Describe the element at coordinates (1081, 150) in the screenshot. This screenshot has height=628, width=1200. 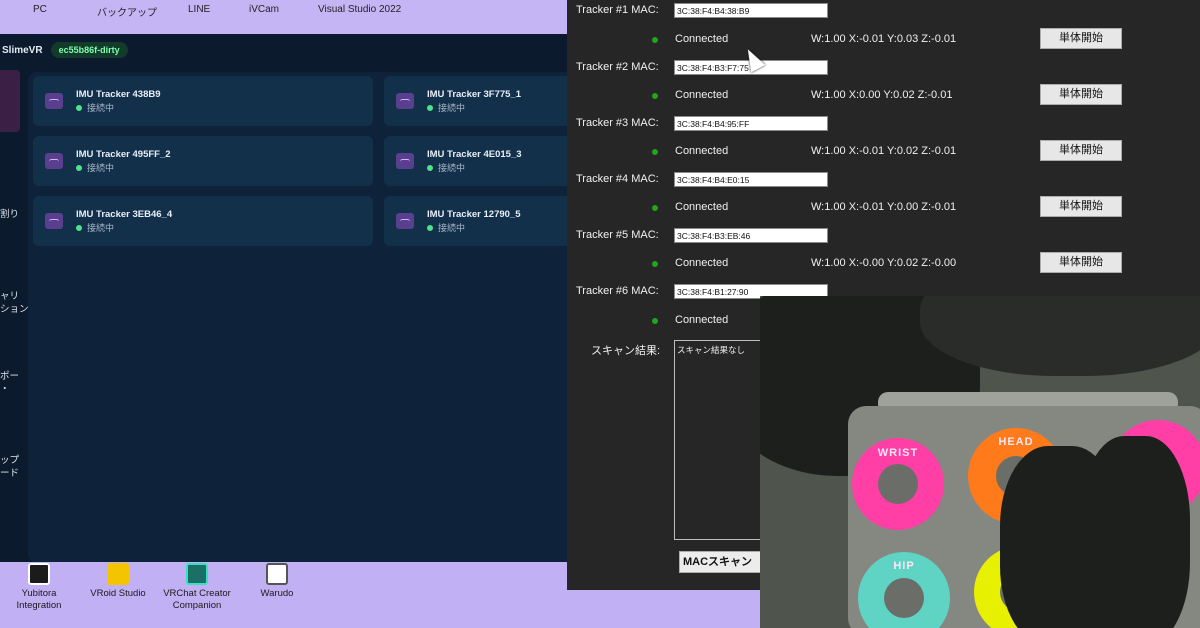
I see `tracker-3-start-button: 単体開始` at that location.